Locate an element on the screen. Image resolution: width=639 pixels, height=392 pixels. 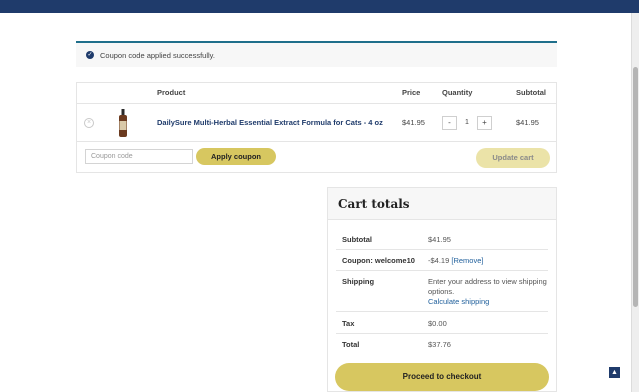
tax-label: Tax is located at coordinates (348, 323).